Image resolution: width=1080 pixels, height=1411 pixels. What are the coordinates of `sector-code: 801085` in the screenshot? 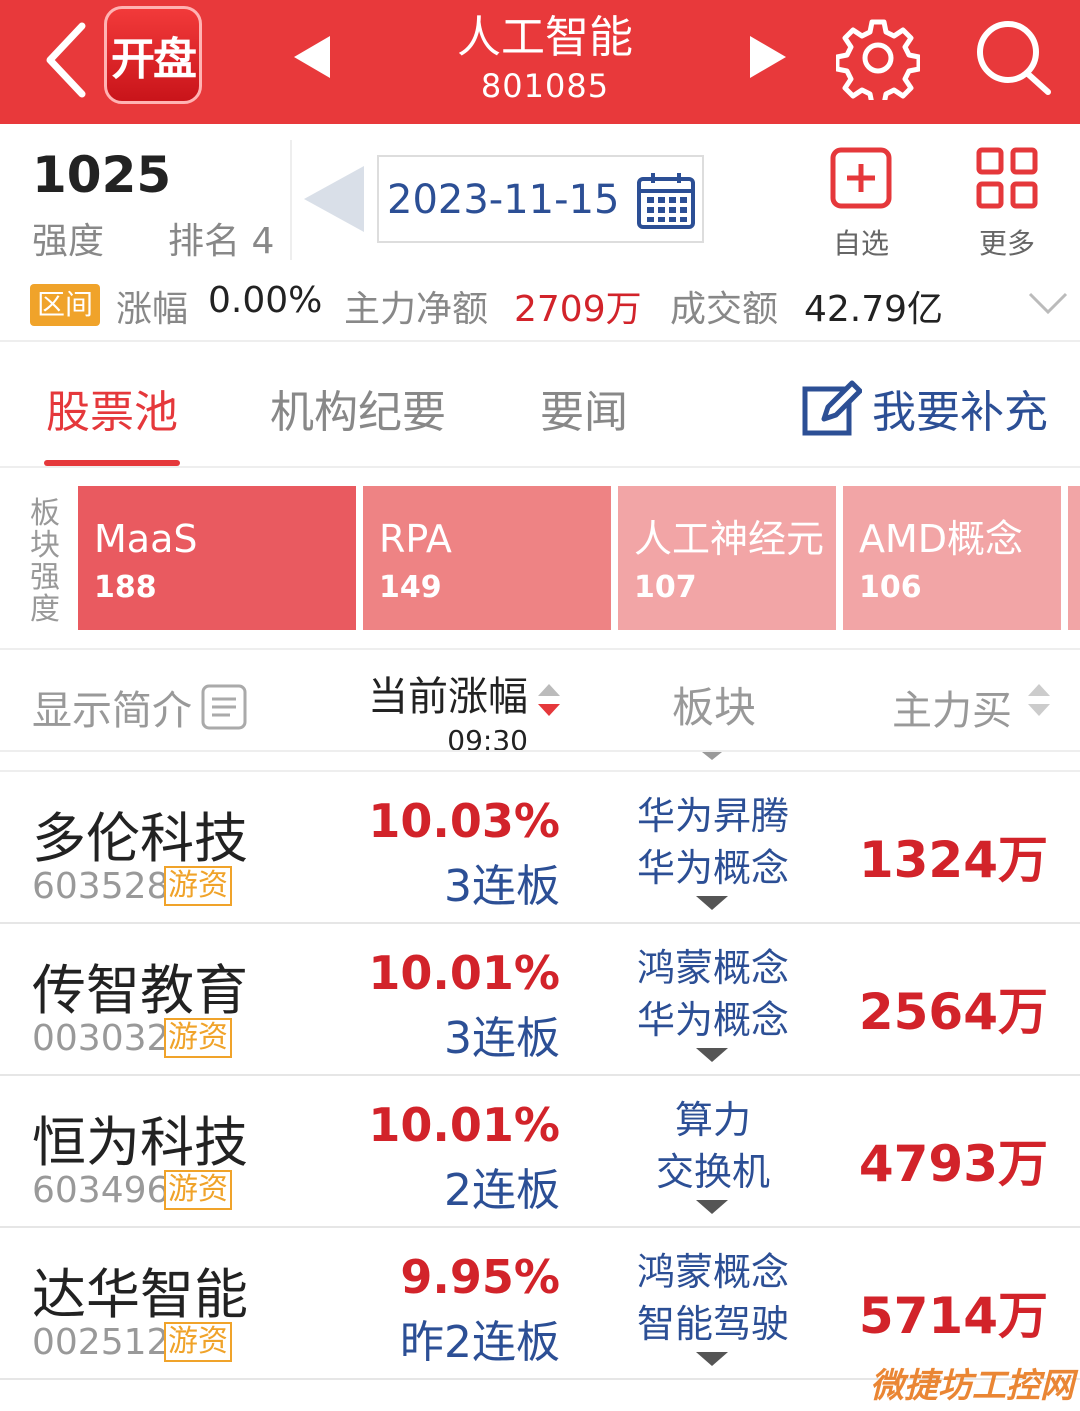 It's located at (545, 86).